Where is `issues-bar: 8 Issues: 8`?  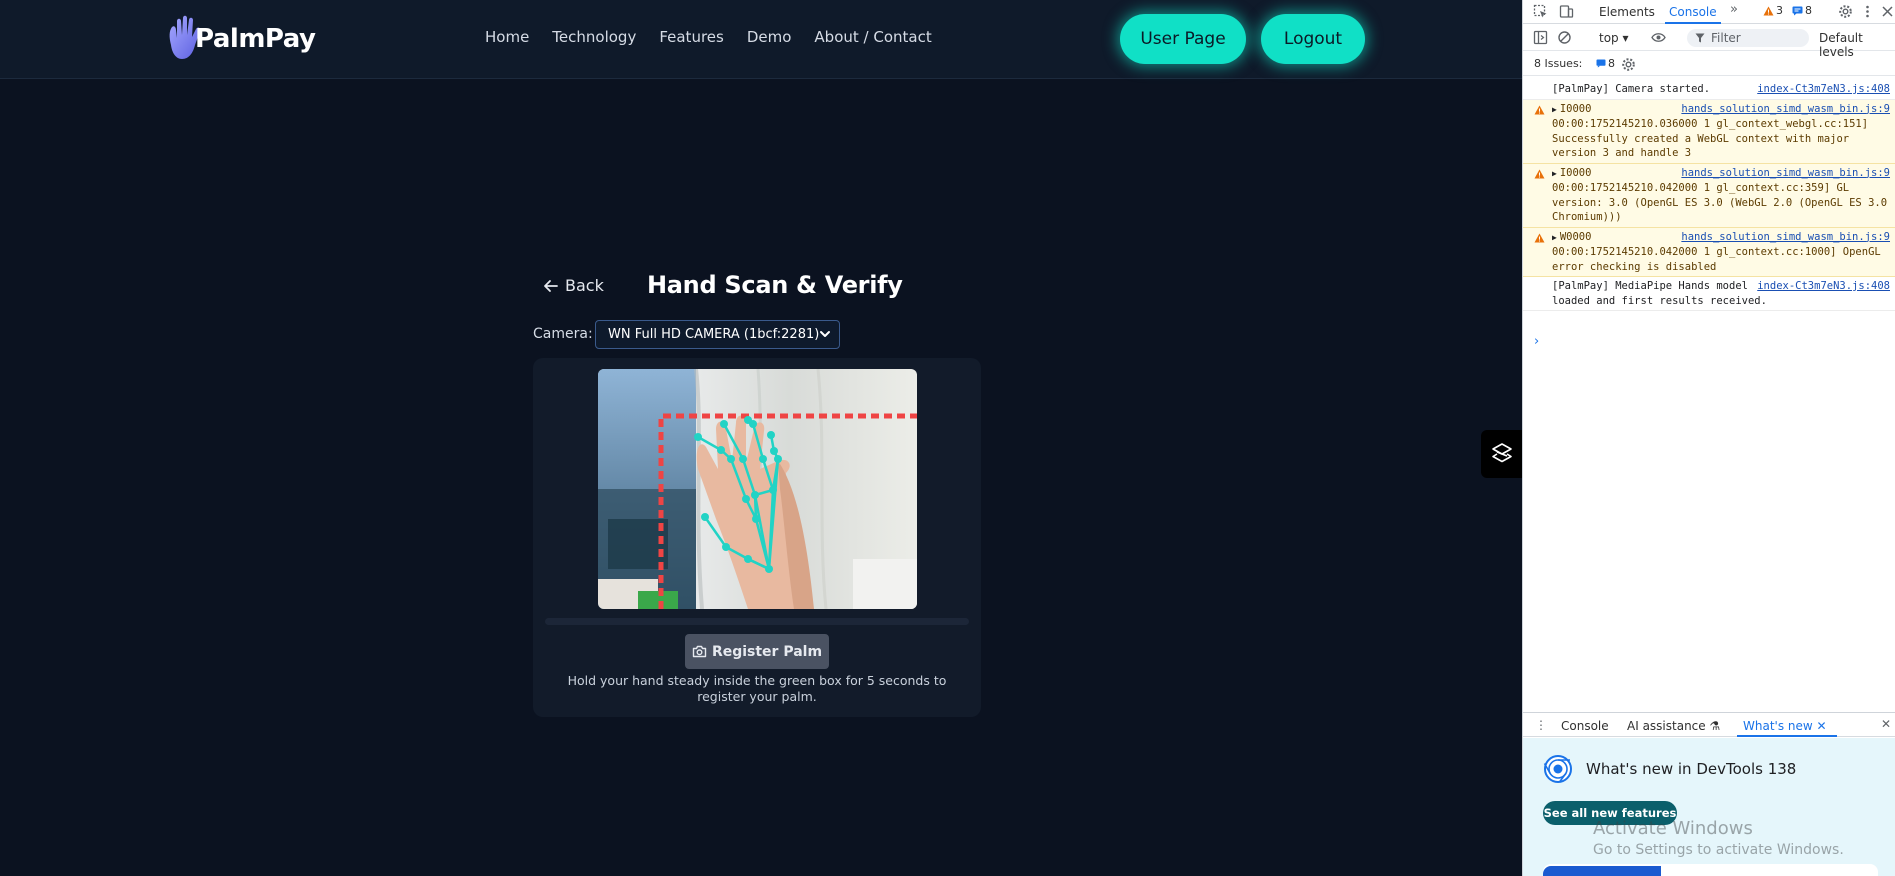 issues-bar: 8 Issues: 8 is located at coordinates (1709, 64).